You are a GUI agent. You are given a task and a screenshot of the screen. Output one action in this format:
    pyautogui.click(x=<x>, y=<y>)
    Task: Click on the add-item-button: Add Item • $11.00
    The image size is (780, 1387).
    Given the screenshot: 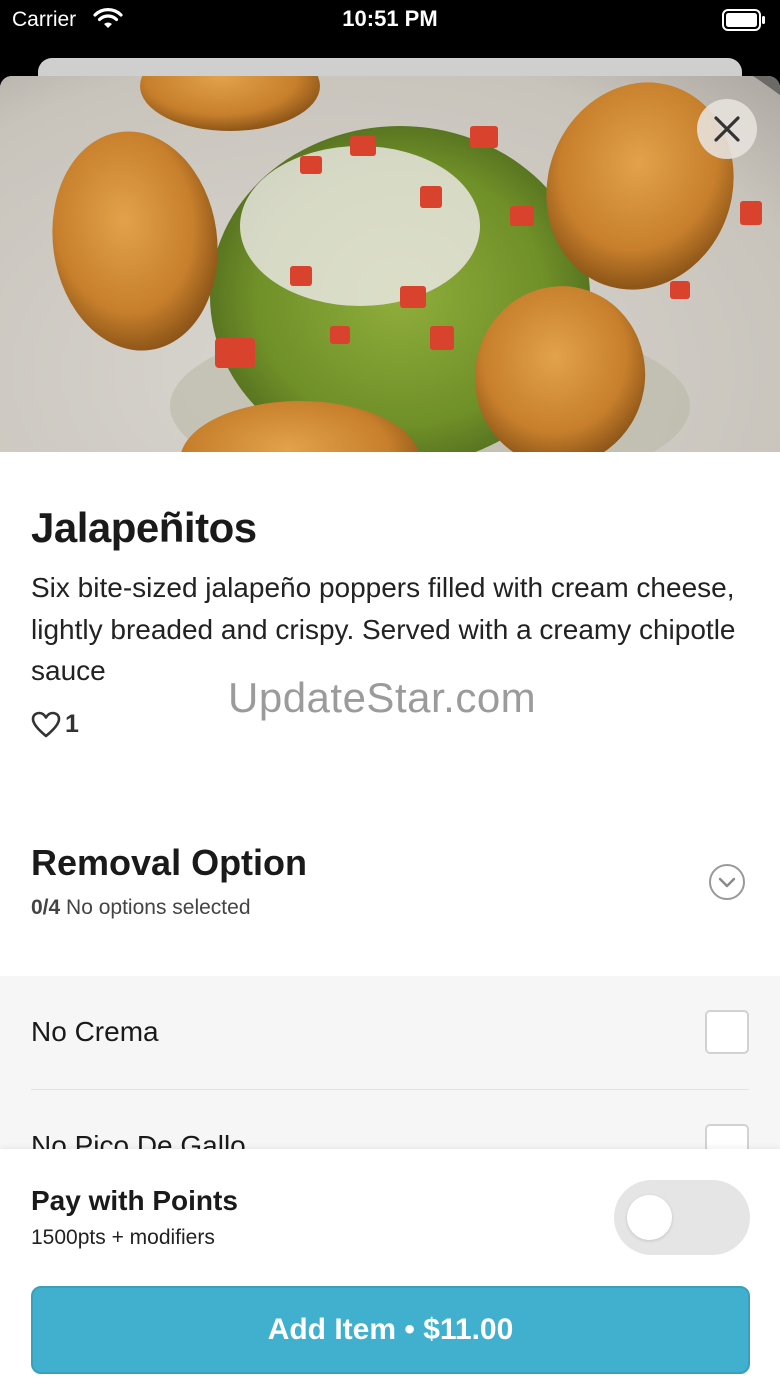 What is the action you would take?
    pyautogui.click(x=390, y=1330)
    